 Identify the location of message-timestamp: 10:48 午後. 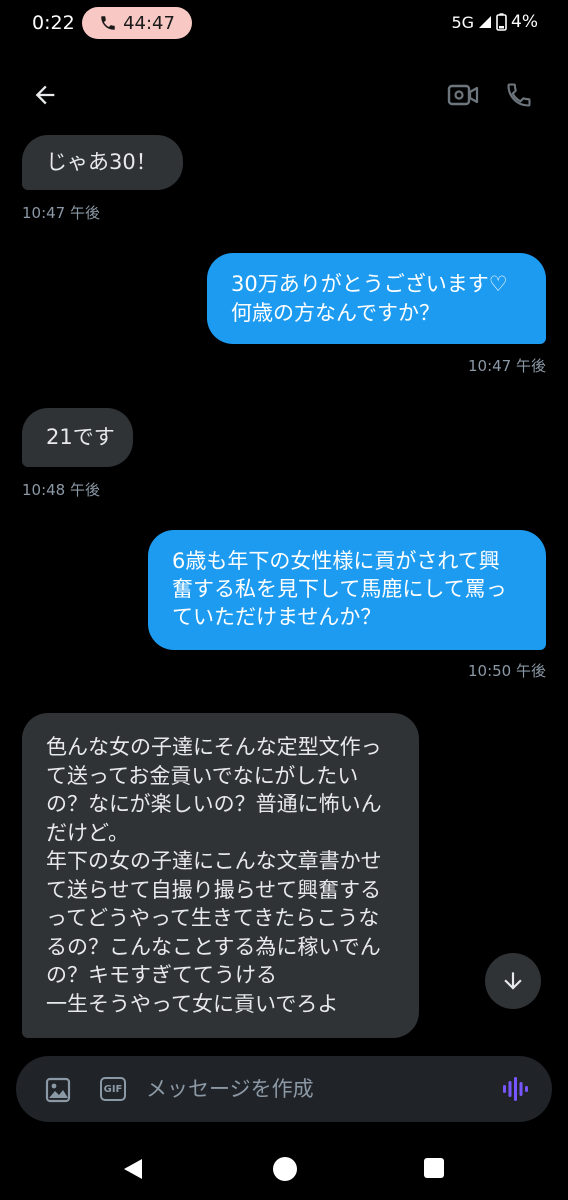
(61, 490).